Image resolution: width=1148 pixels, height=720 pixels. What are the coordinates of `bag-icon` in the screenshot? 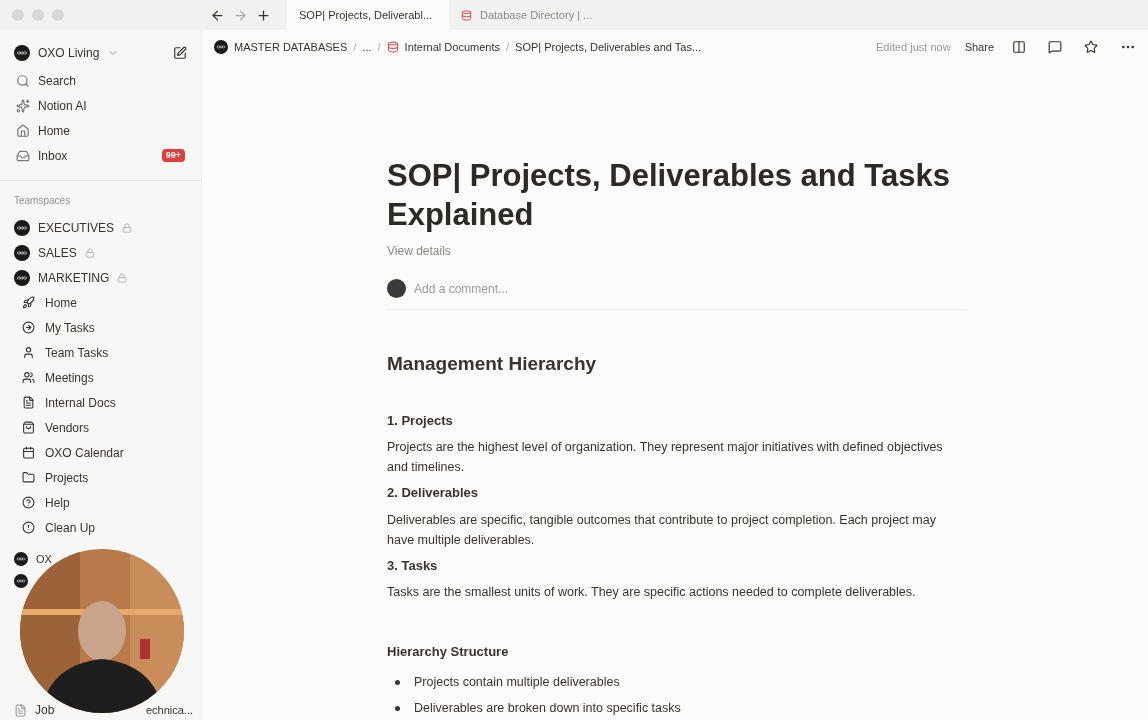 It's located at (28, 427).